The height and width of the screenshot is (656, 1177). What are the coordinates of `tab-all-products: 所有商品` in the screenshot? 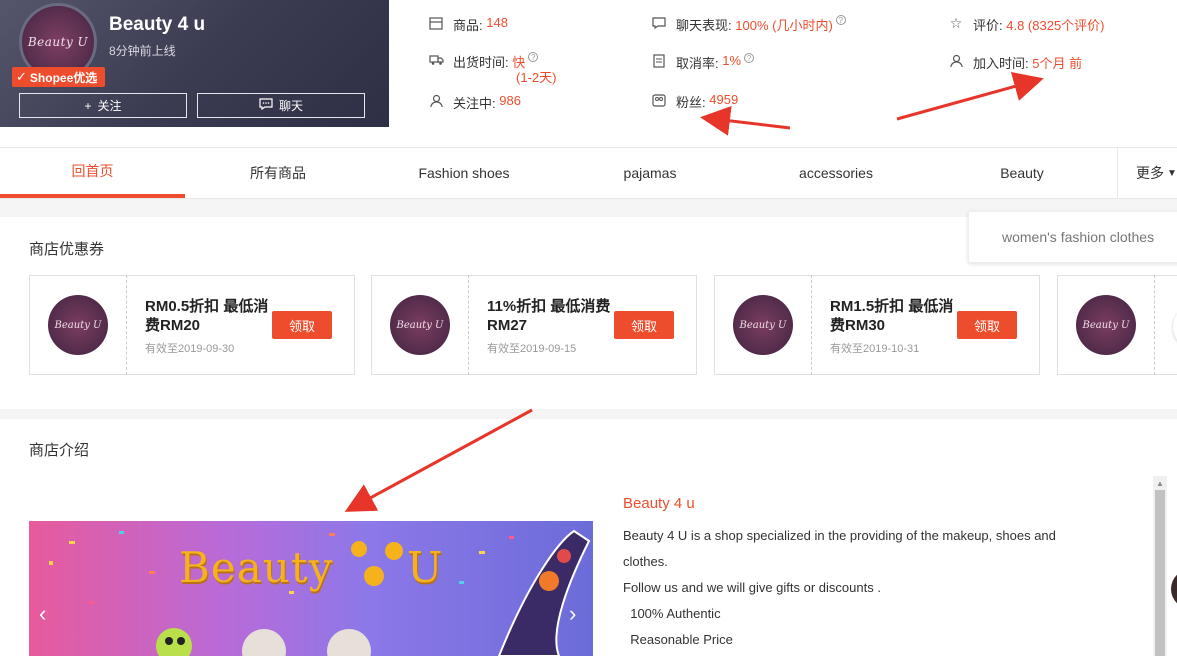 It's located at (278, 173).